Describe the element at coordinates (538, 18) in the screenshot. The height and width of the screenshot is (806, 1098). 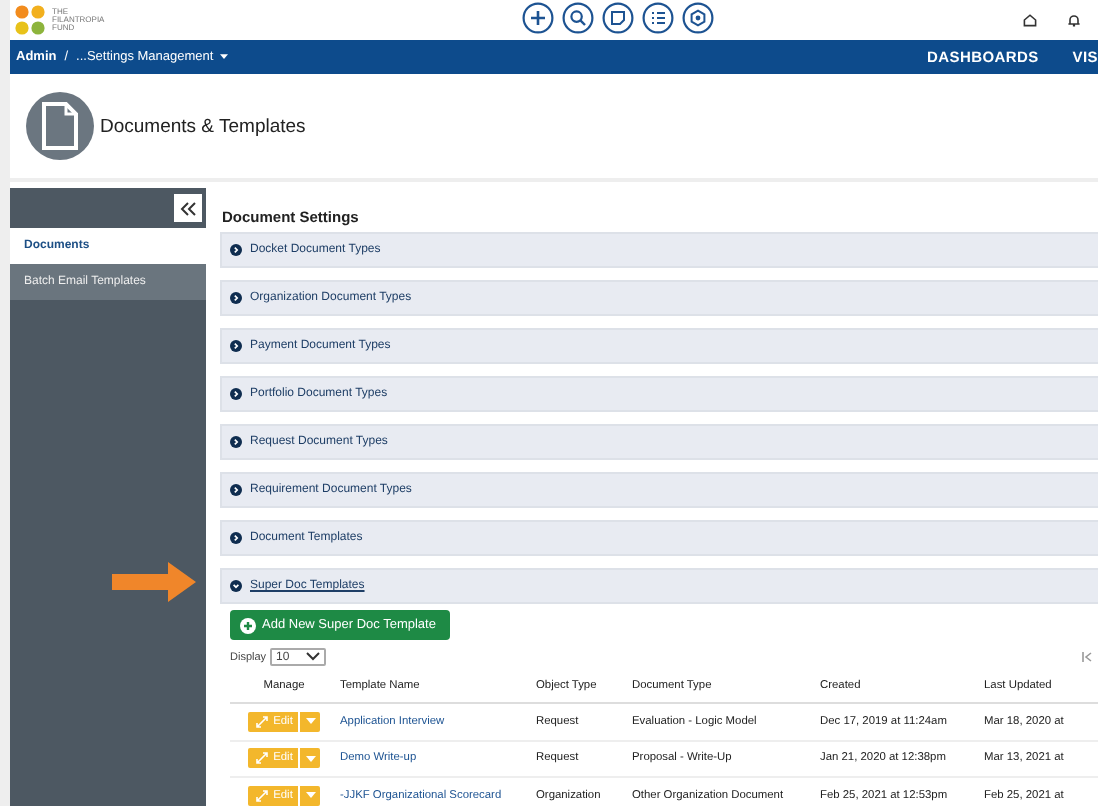
I see `add-icon` at that location.